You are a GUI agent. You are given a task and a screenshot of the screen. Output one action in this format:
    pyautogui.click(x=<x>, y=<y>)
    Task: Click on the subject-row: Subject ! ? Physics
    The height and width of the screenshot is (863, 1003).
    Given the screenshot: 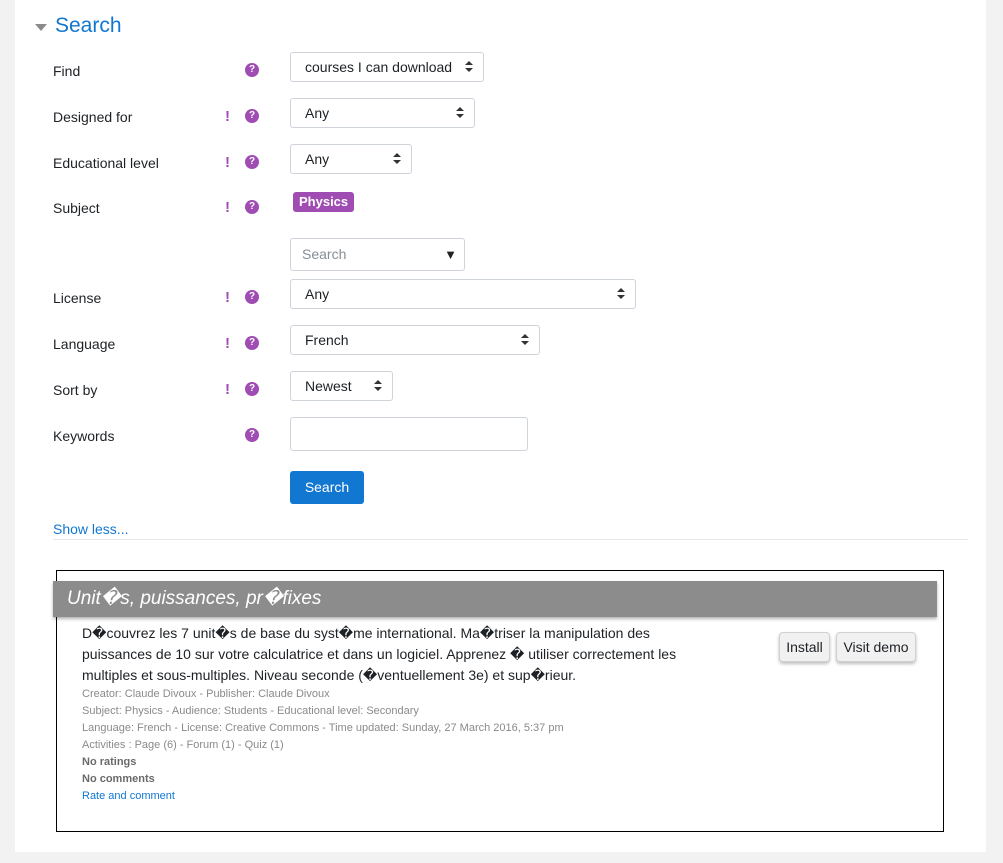 What is the action you would take?
    pyautogui.click(x=513, y=212)
    